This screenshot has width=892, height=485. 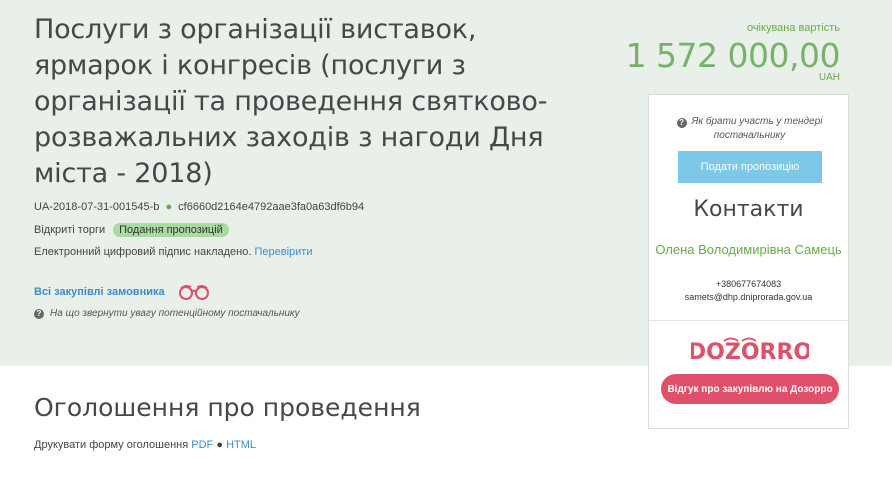 I want to click on dozorro-logo: DOZORRO, so click(x=750, y=350).